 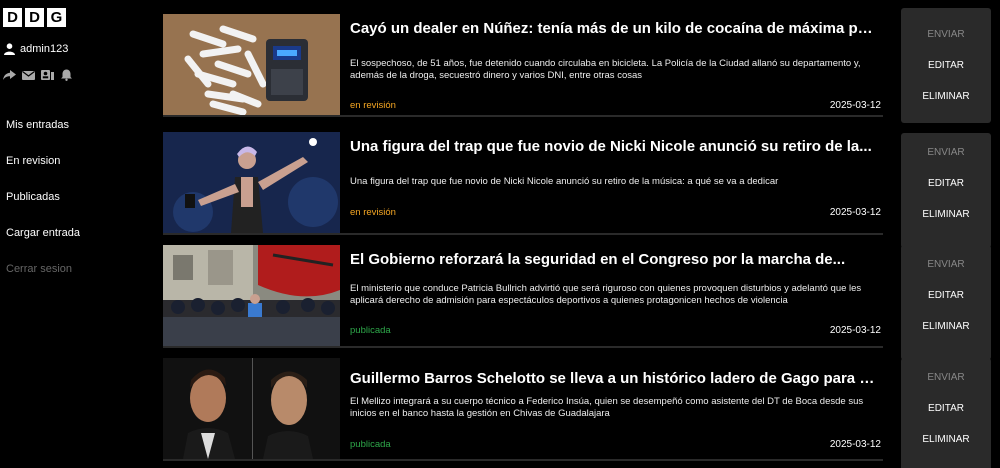 What do you see at coordinates (56, 17) in the screenshot?
I see `logo-letter: G` at bounding box center [56, 17].